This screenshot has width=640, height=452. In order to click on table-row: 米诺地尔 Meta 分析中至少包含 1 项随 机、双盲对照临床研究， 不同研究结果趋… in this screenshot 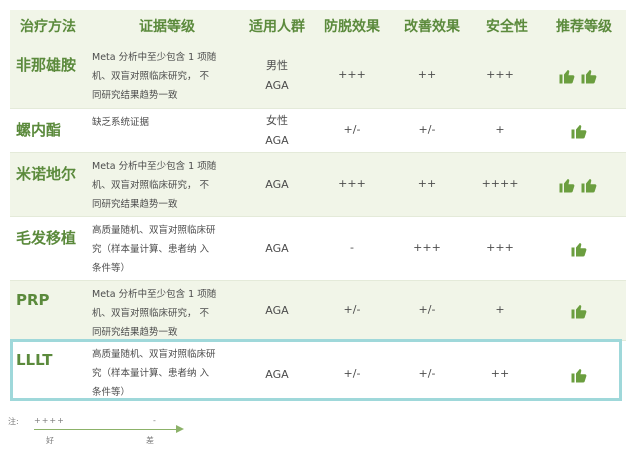, I will do `click(318, 184)`.